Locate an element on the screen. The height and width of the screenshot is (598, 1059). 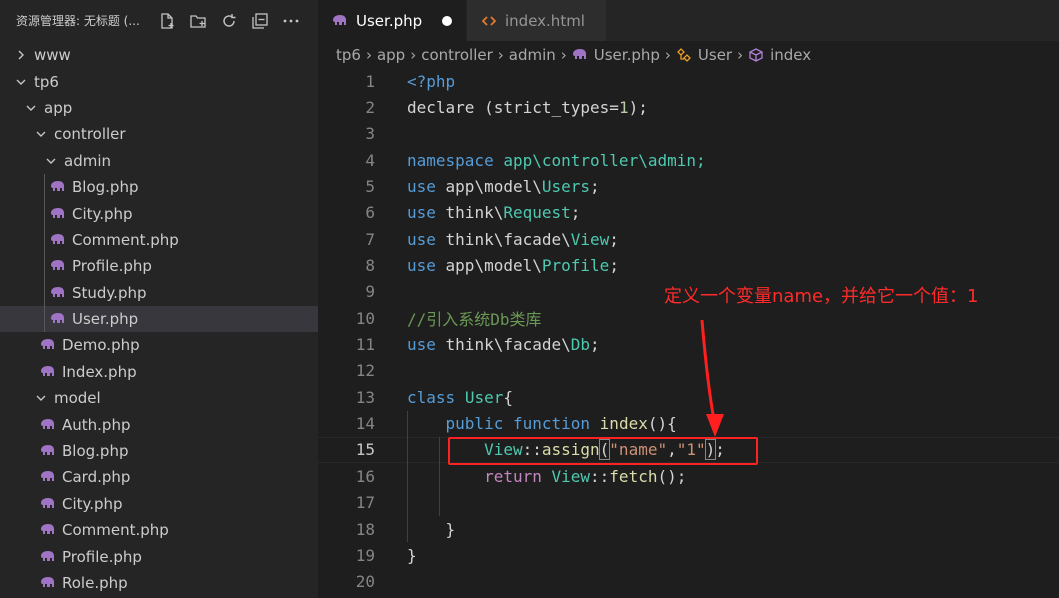
tab-user-php: User.php is located at coordinates (392, 20).